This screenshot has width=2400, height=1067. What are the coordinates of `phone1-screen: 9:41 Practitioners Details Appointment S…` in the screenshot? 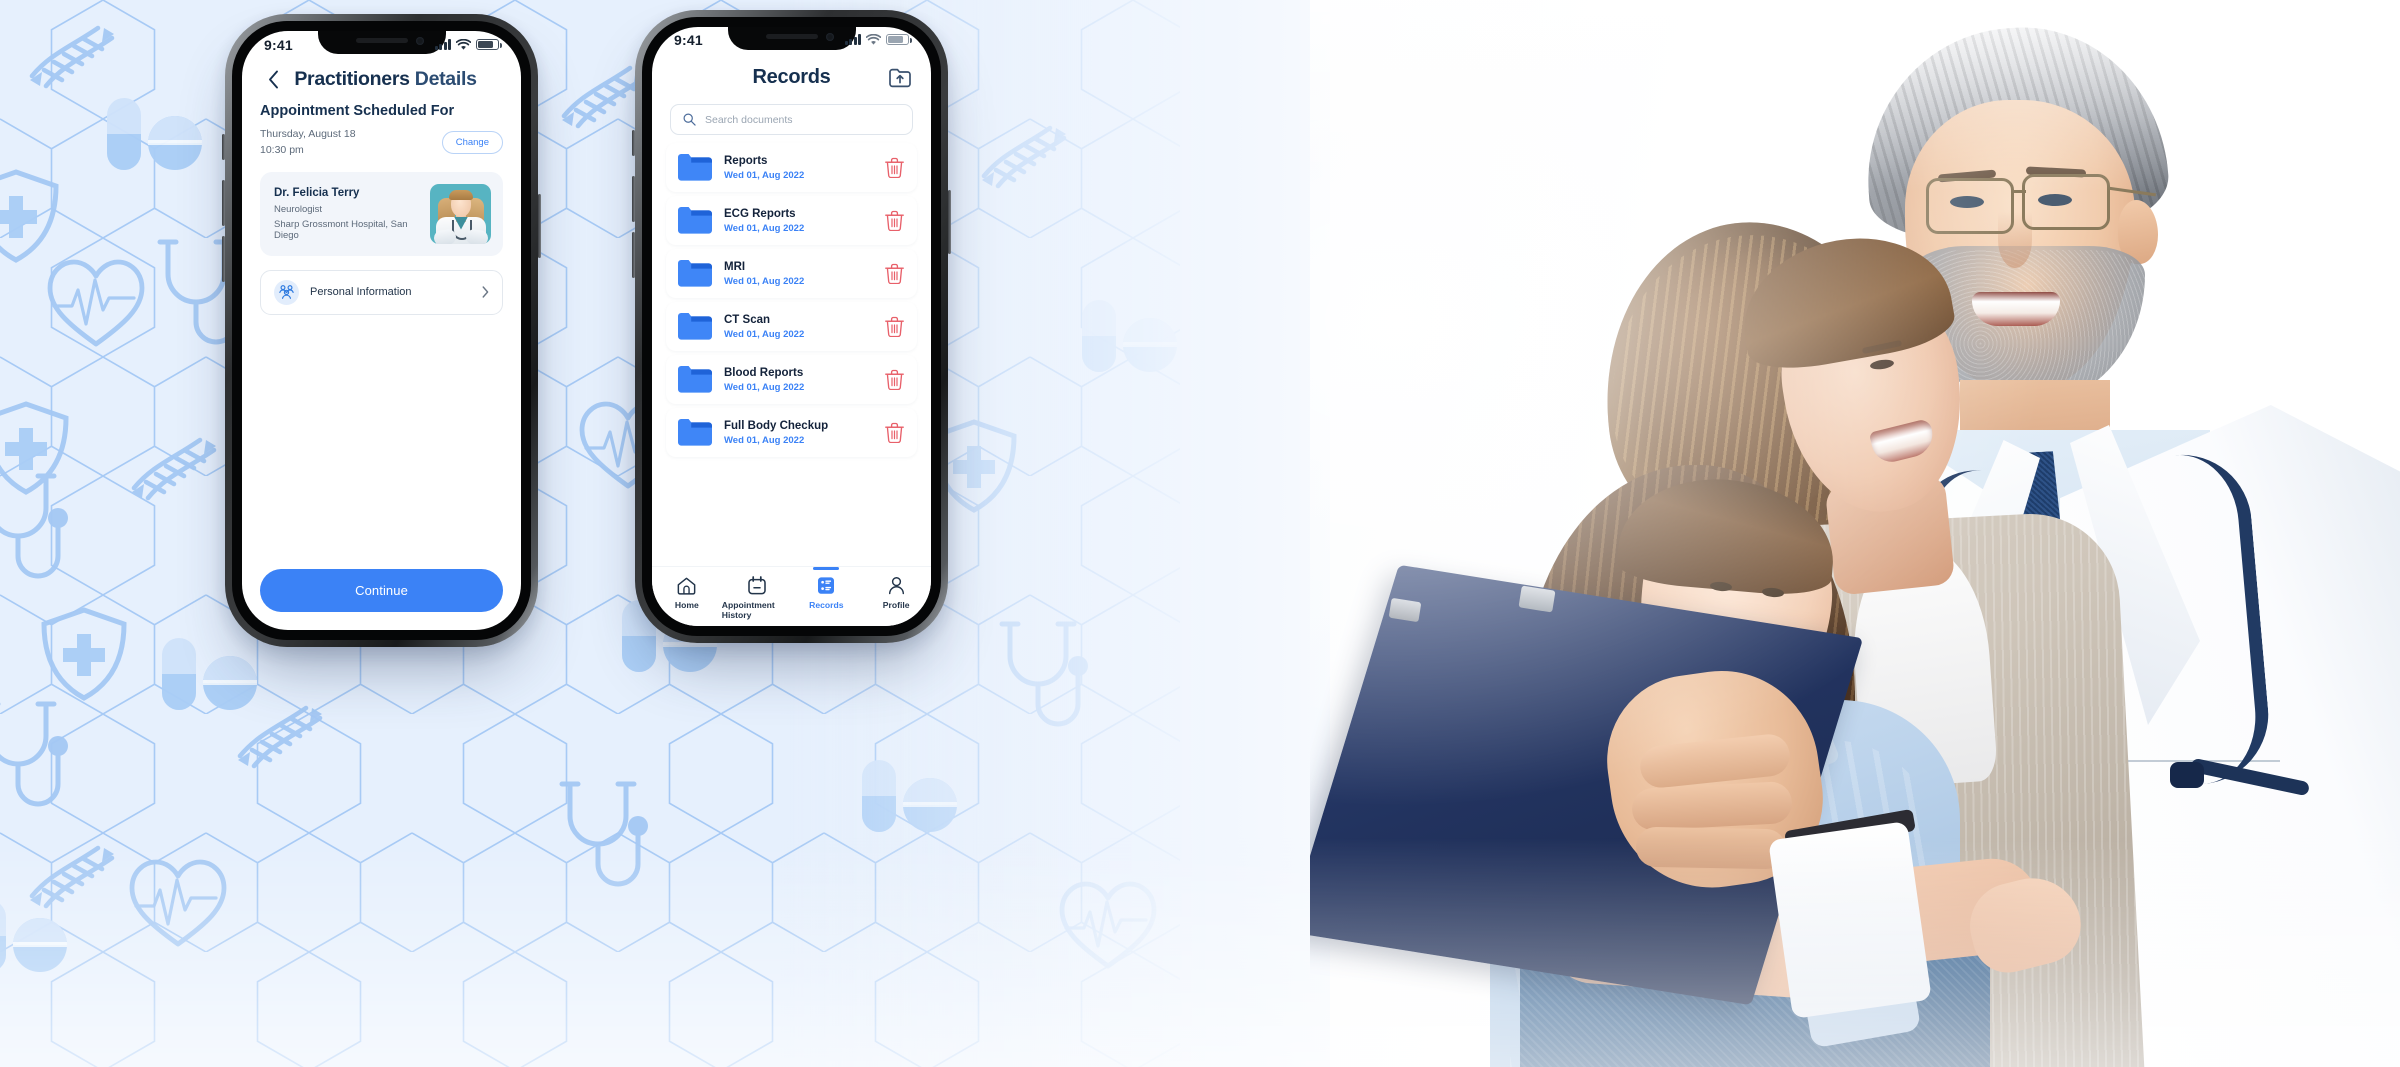 It's located at (381, 330).